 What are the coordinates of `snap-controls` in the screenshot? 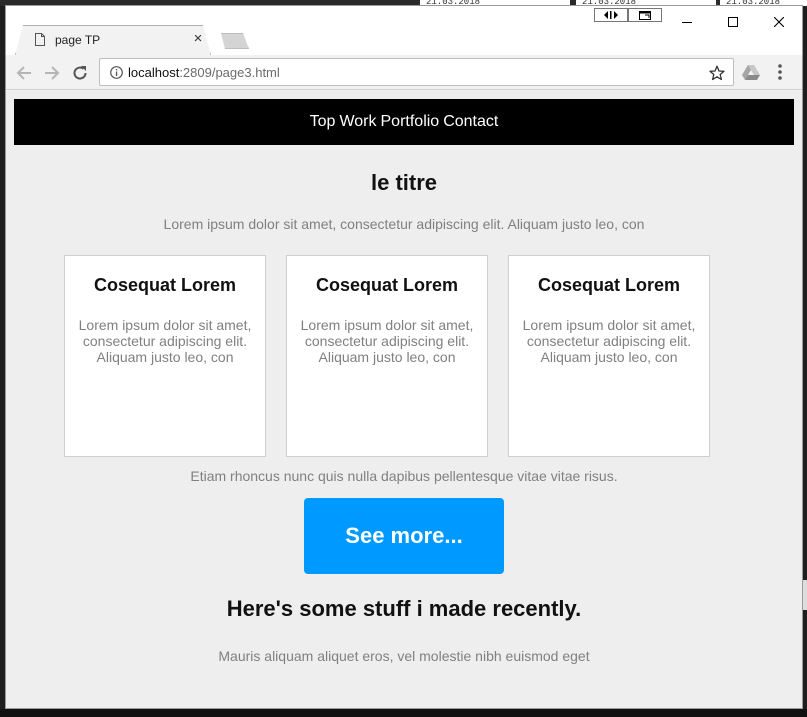 It's located at (628, 15).